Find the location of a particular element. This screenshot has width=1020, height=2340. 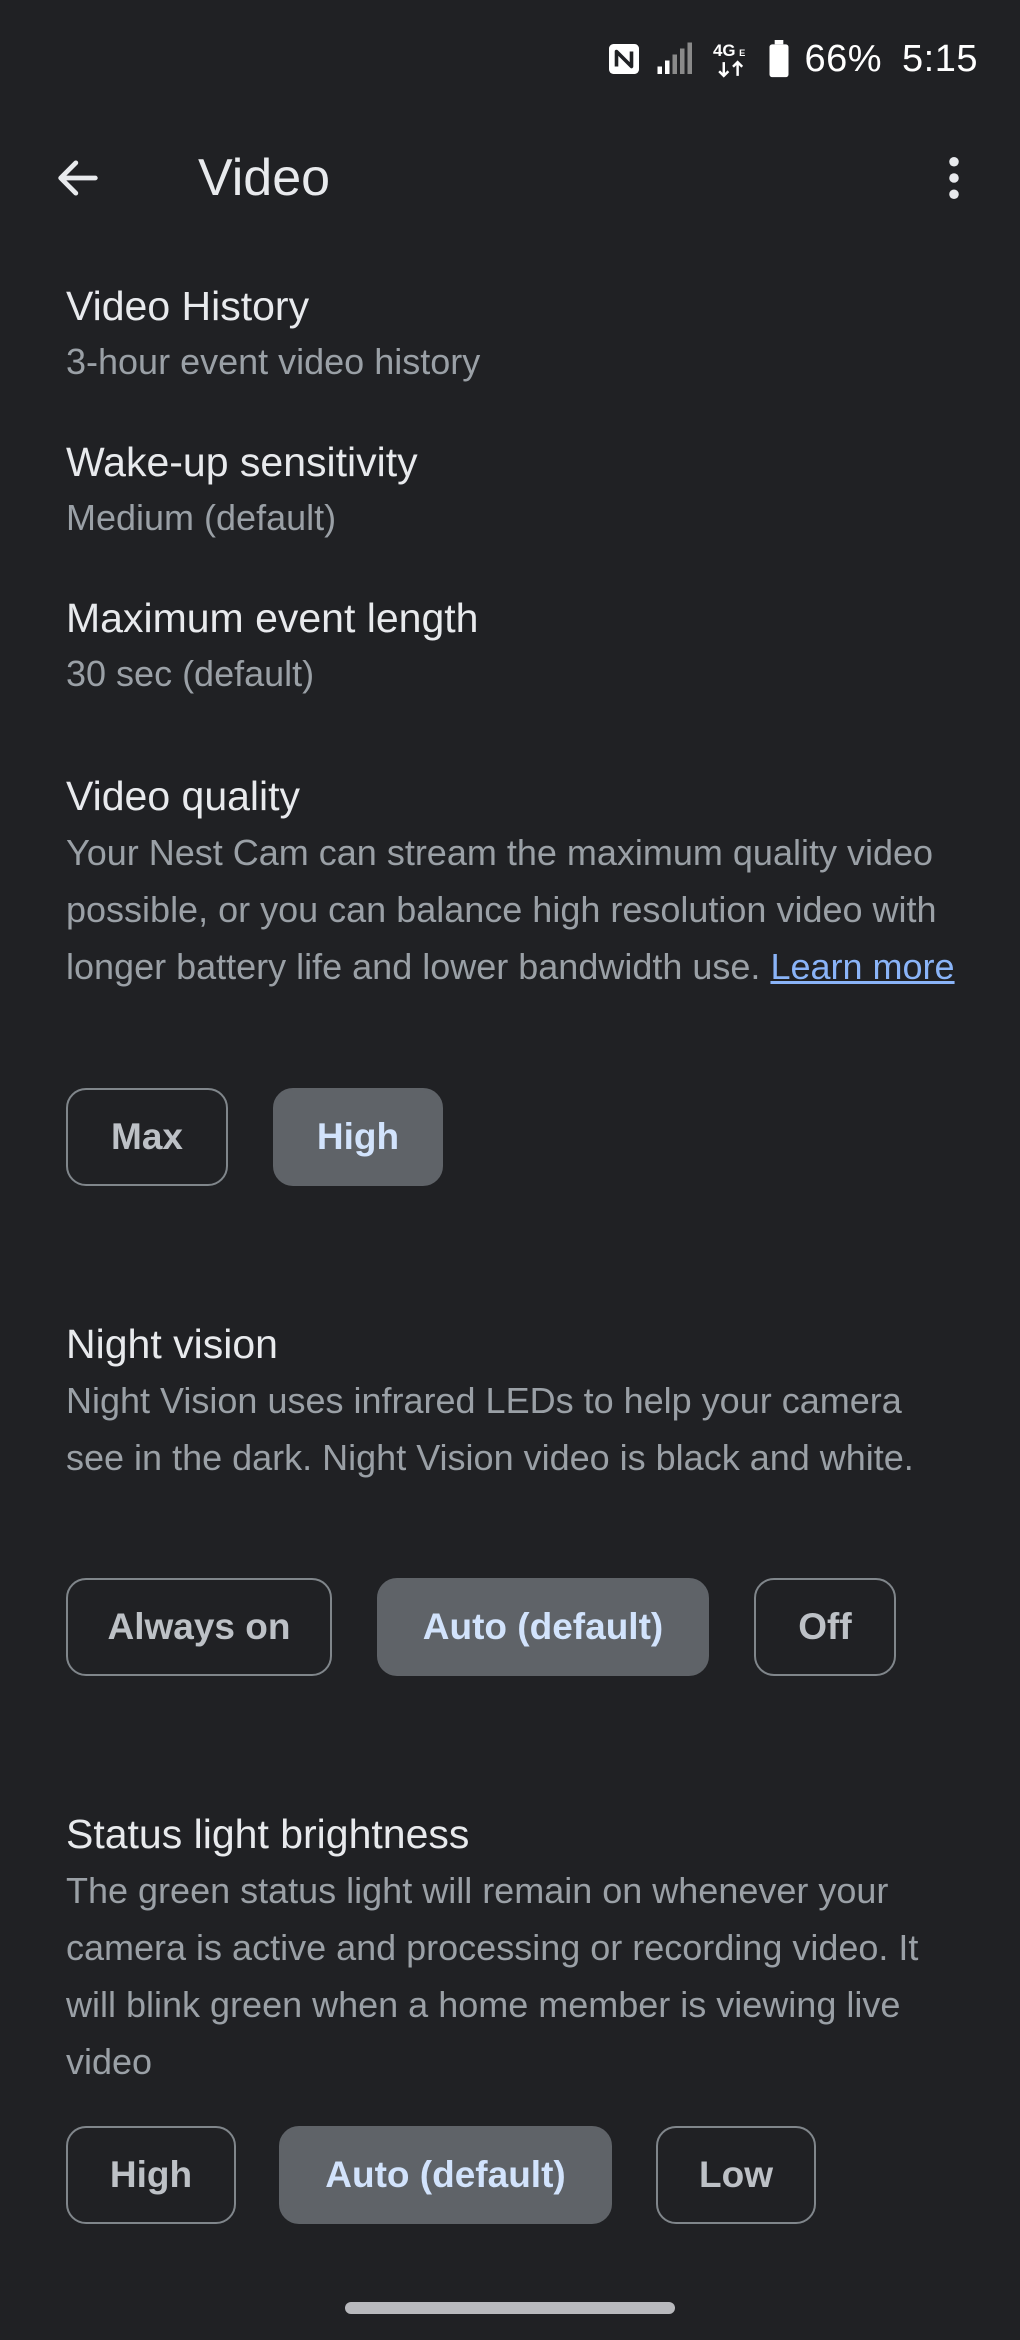

wakeup-sensitivity-value: Medium (default) is located at coordinates (201, 517).